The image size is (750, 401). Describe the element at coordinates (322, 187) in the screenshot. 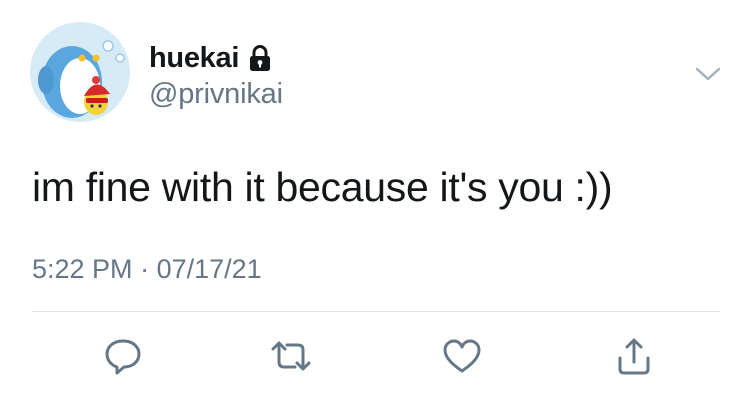

I see `tweet-text: im fine with it because it's you :))` at that location.